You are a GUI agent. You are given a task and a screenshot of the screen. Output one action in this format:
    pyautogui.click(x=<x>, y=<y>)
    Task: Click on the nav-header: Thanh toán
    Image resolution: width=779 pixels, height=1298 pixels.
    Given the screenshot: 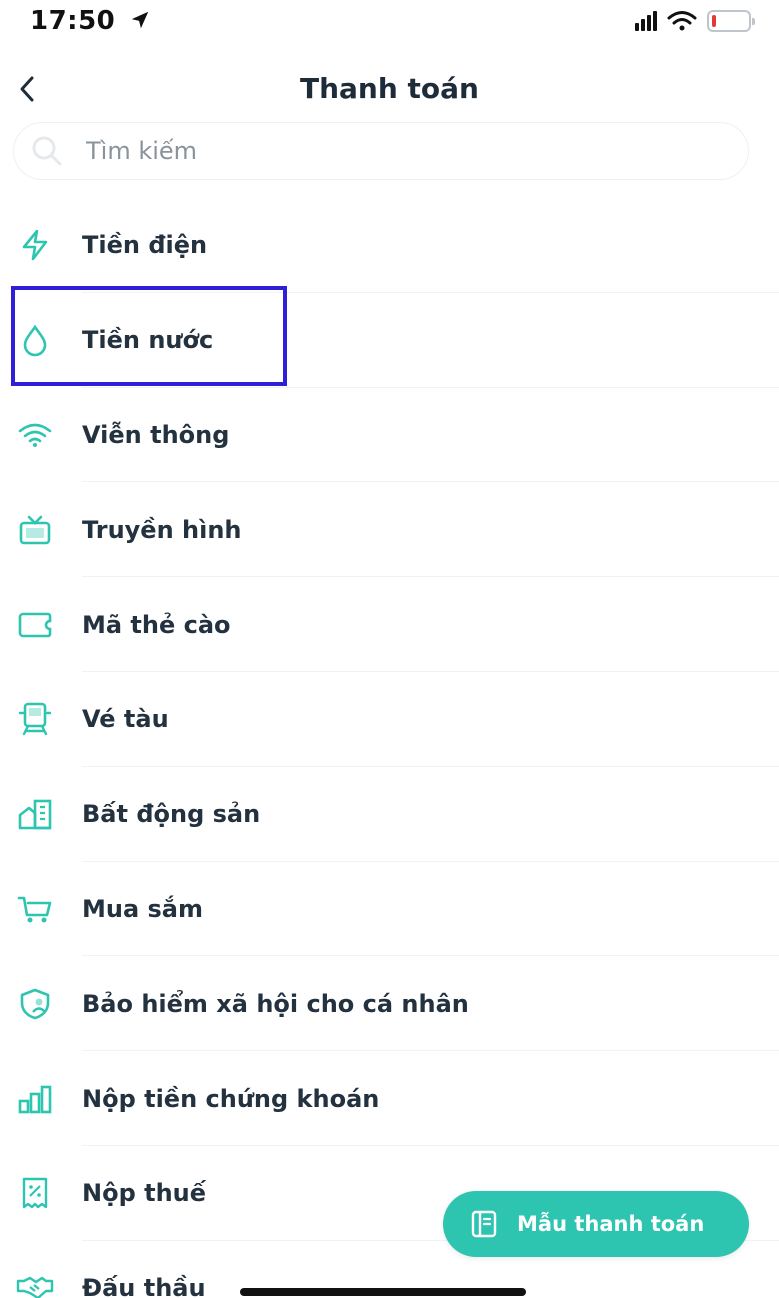 What is the action you would take?
    pyautogui.click(x=389, y=88)
    